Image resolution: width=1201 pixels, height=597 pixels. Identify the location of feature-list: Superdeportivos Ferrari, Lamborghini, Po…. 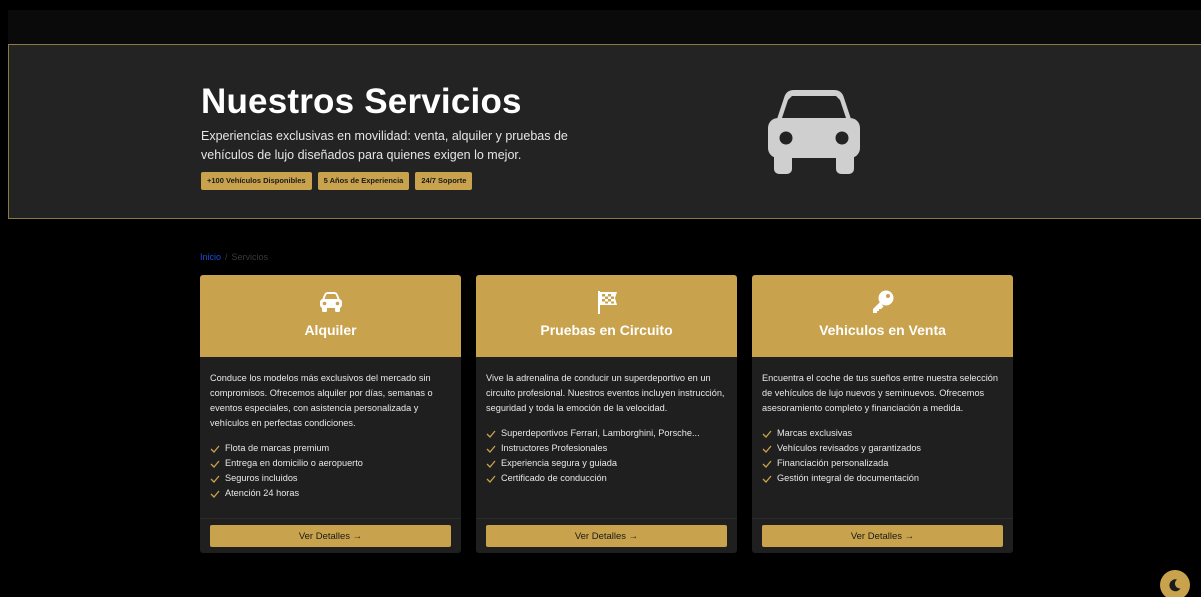
(606, 451).